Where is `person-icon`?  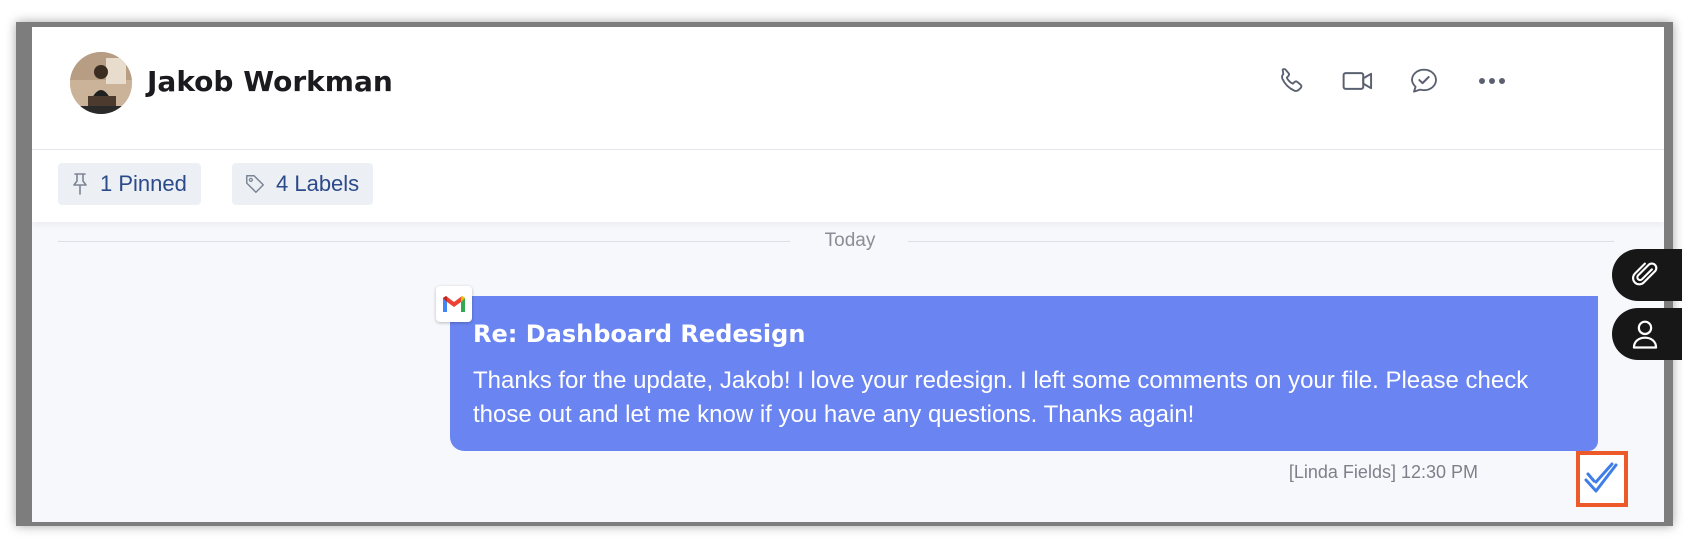 person-icon is located at coordinates (1645, 334).